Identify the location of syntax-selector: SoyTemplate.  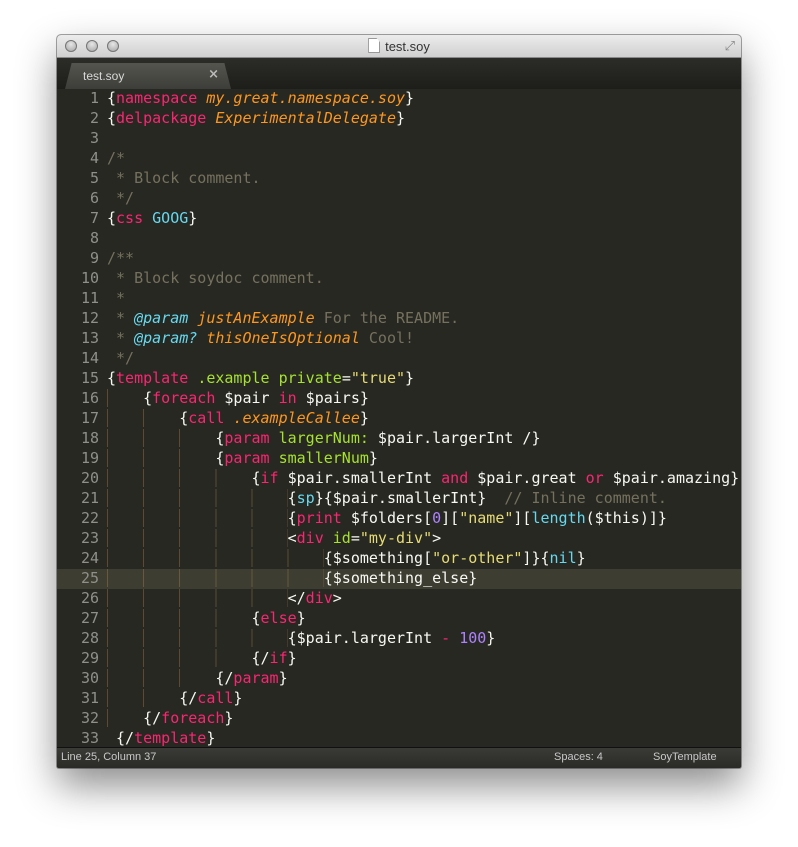
(685, 757).